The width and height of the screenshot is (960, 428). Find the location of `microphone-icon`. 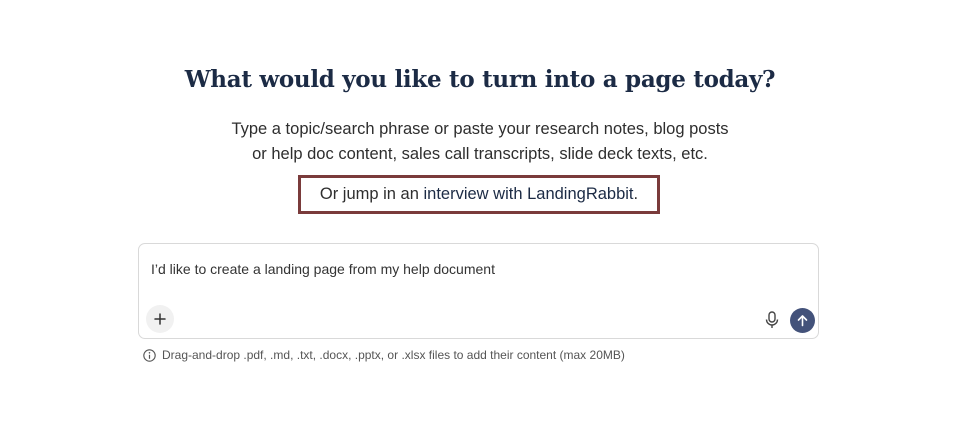

microphone-icon is located at coordinates (772, 319).